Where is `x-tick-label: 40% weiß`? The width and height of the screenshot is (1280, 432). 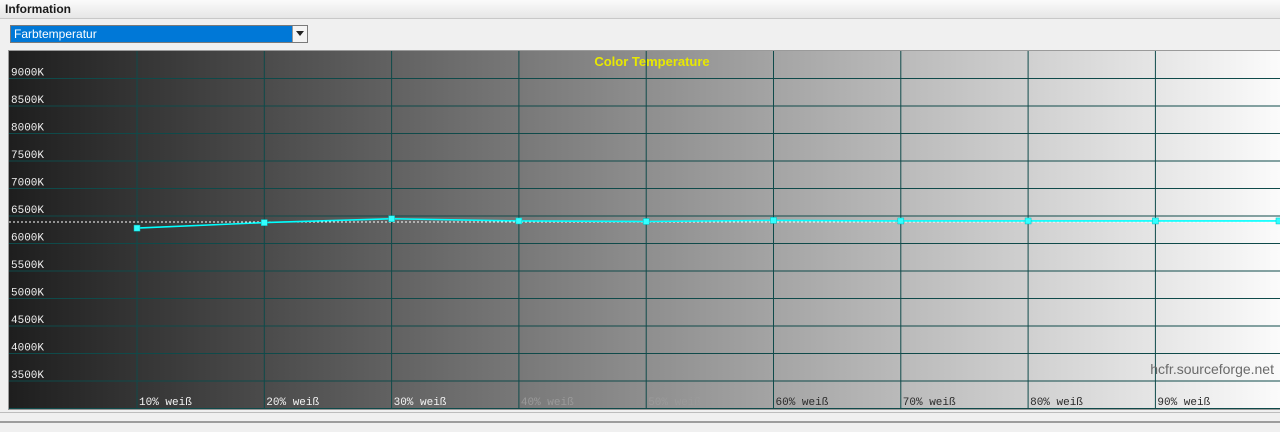 x-tick-label: 40% weiß is located at coordinates (547, 403).